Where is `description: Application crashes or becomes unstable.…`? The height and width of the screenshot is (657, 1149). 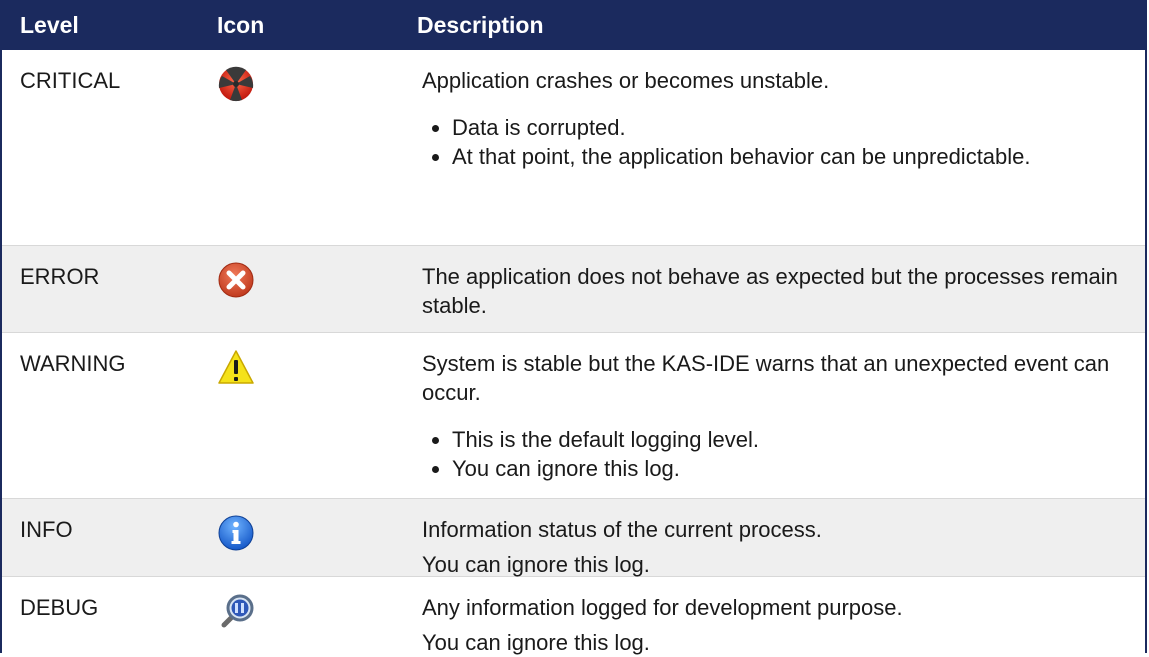 description: Application crashes or becomes unstable.… is located at coordinates (773, 118).